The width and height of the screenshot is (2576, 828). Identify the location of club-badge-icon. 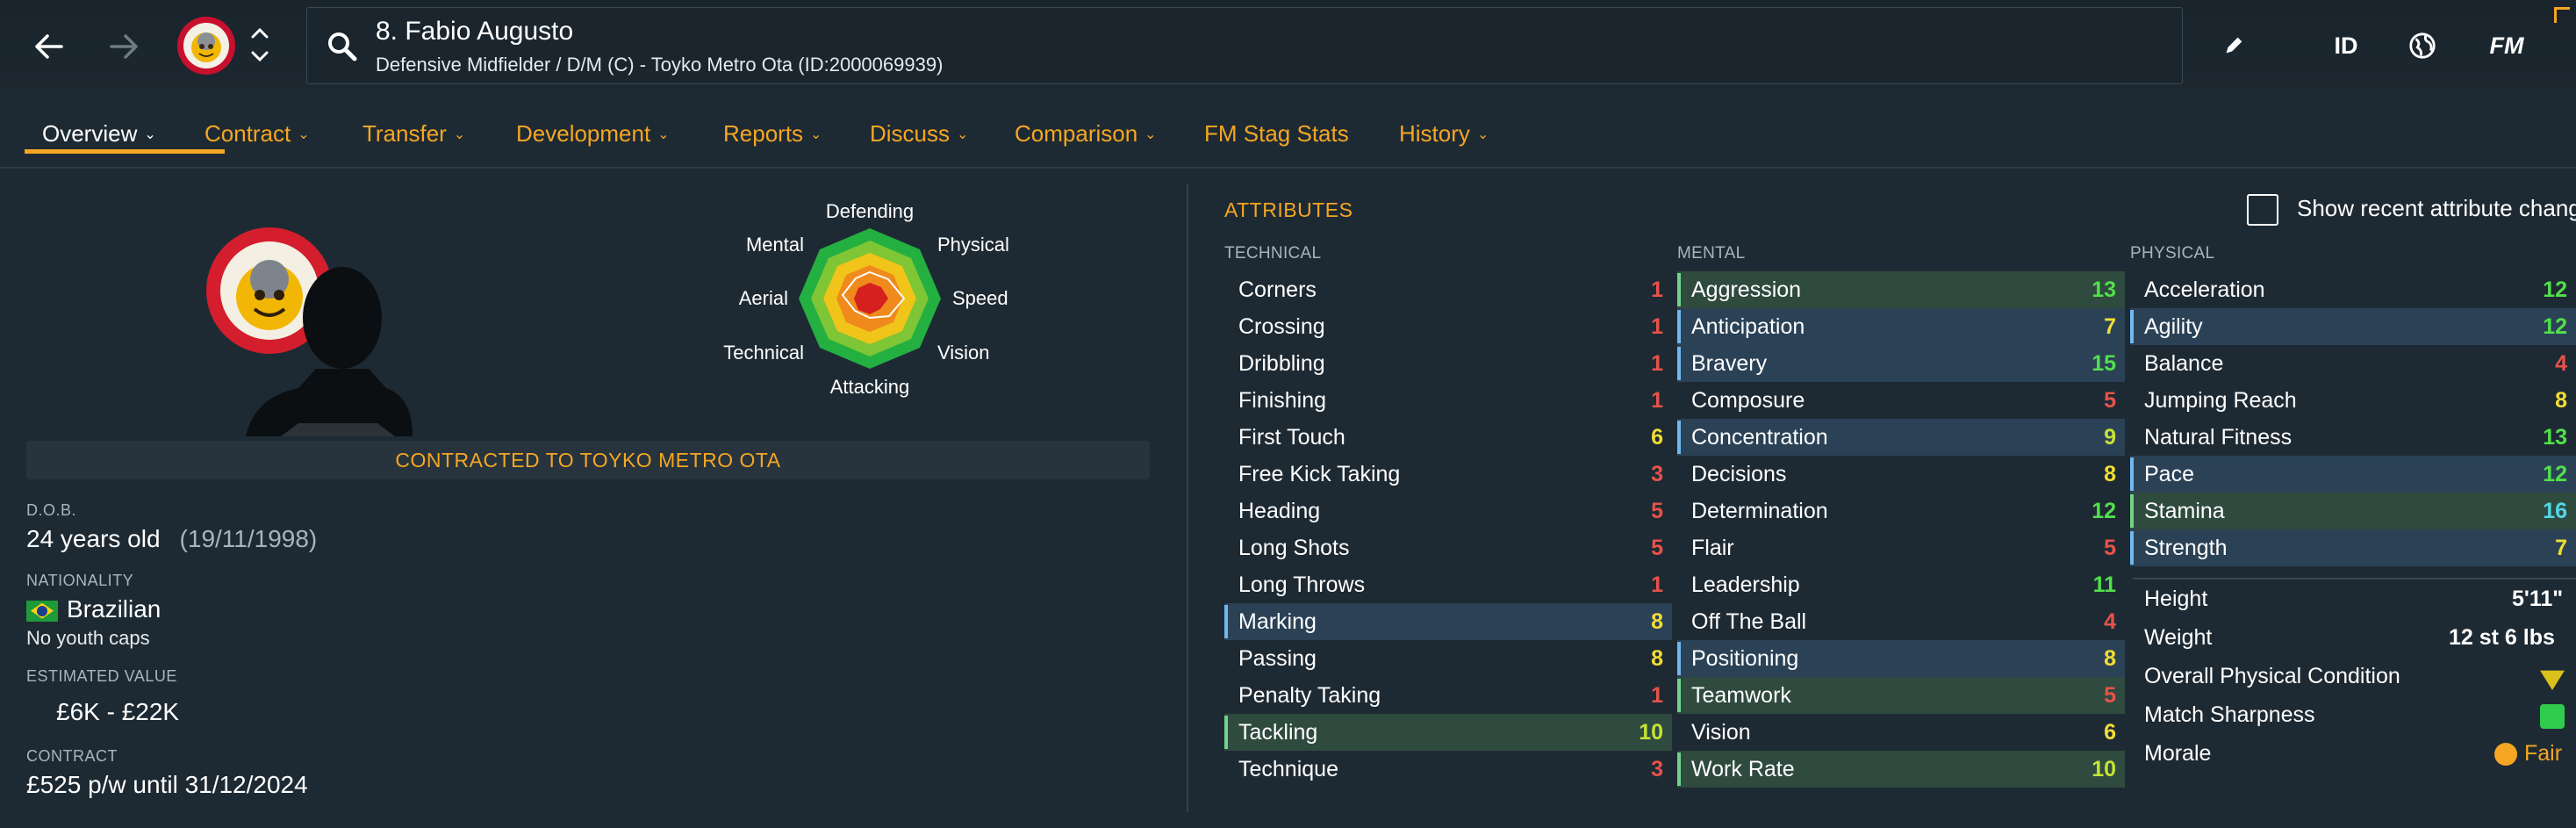
(207, 45).